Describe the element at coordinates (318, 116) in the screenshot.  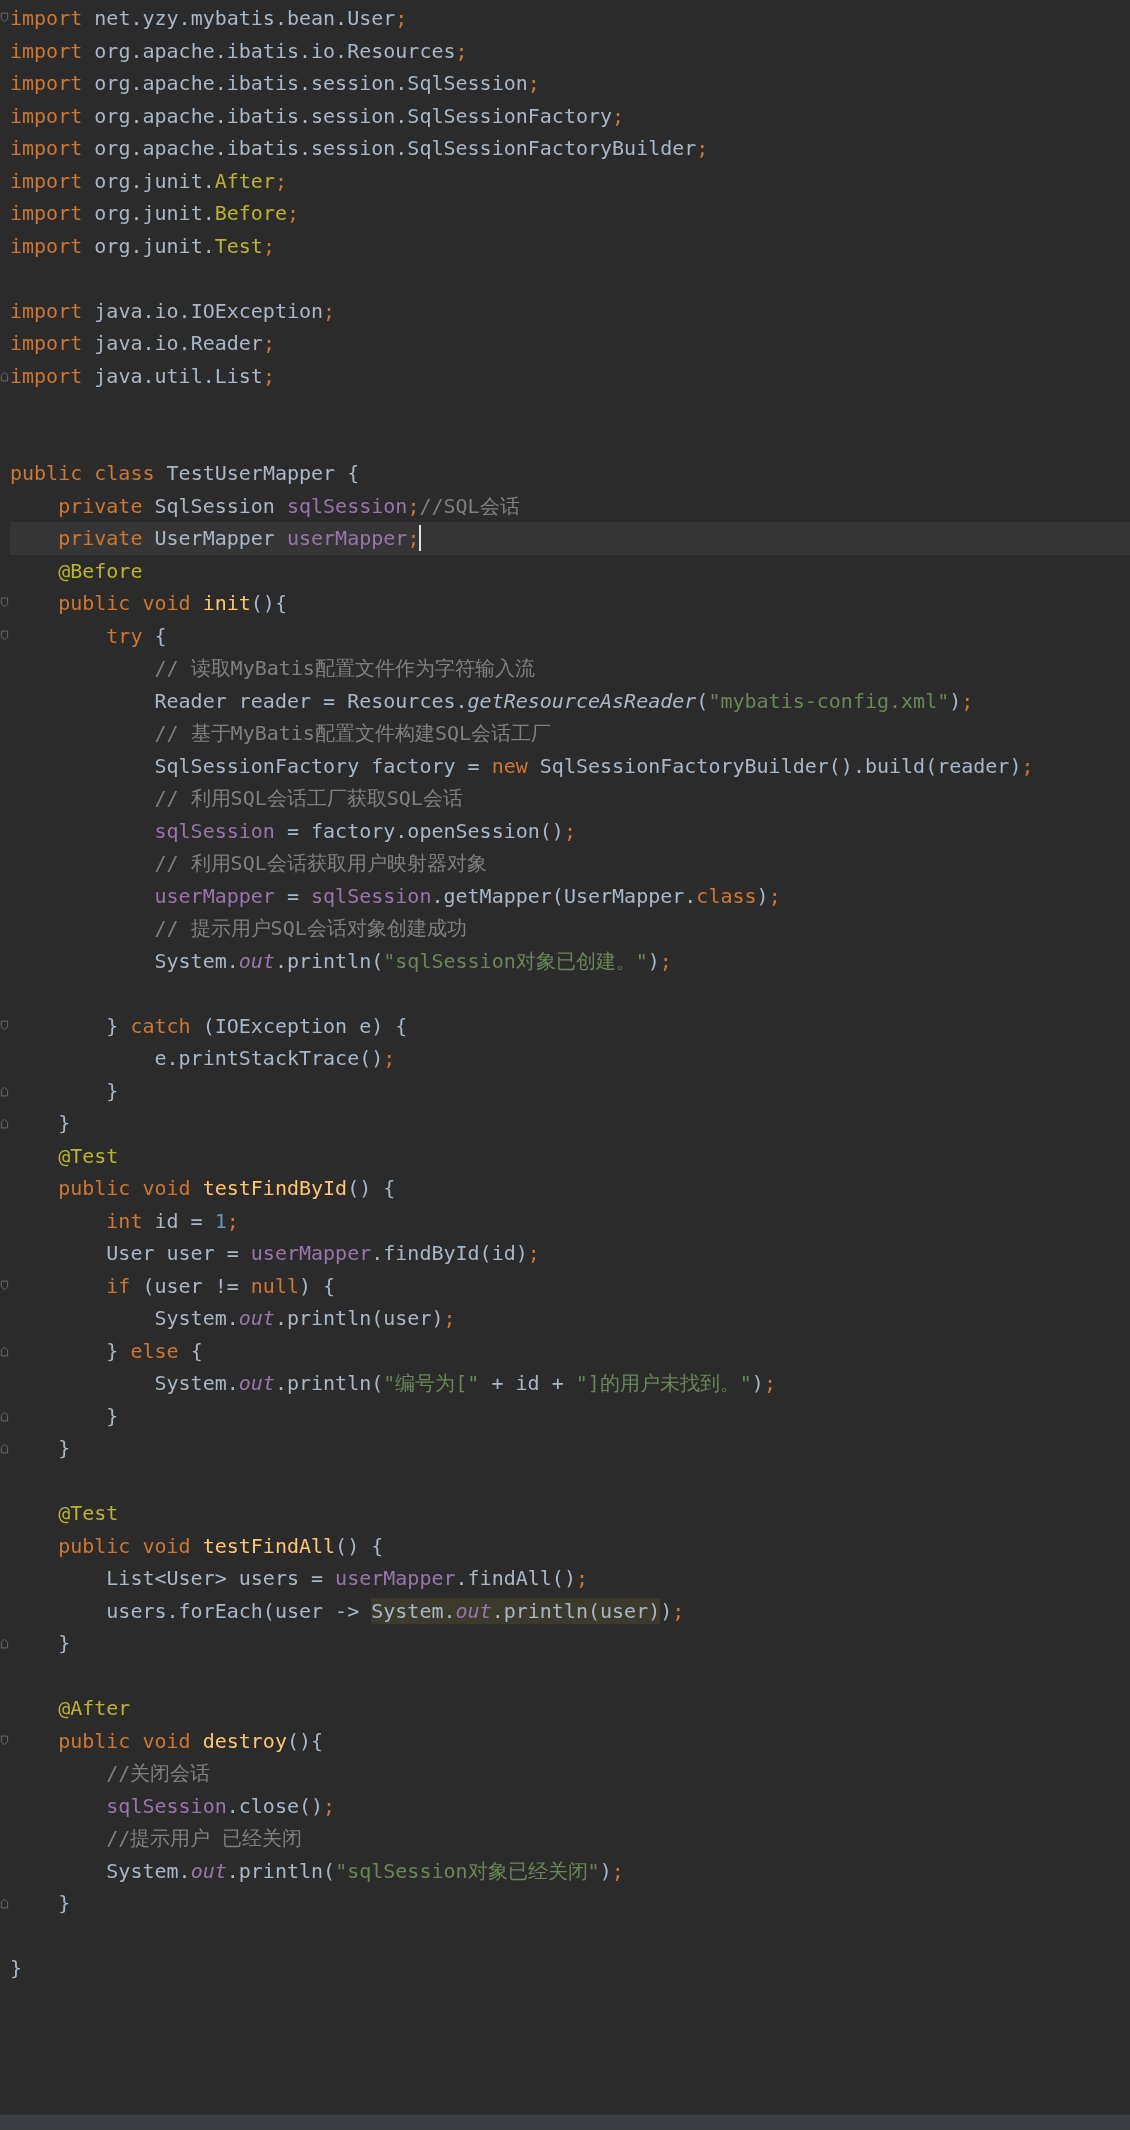
I see `code-line: import org.apache.ibatis.session.SqlSessionFactory;` at that location.